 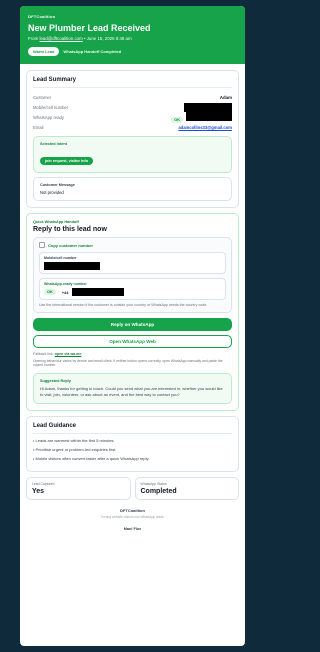 I want to click on customer-label: Customer, so click(x=42, y=97).